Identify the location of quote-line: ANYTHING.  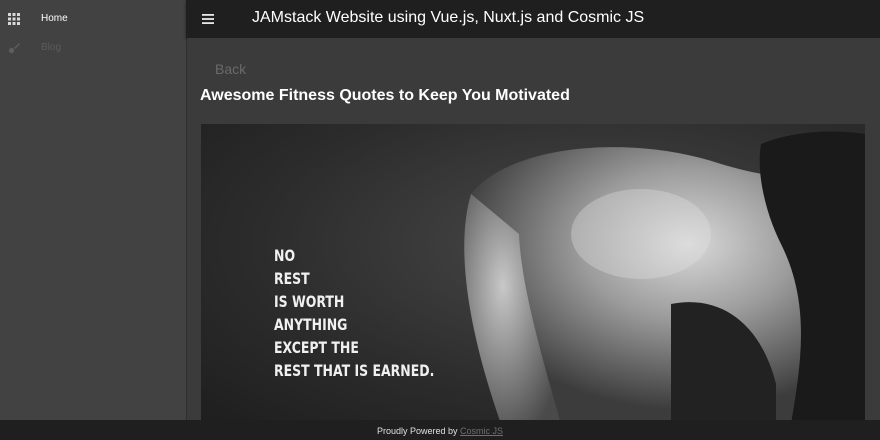
(311, 324).